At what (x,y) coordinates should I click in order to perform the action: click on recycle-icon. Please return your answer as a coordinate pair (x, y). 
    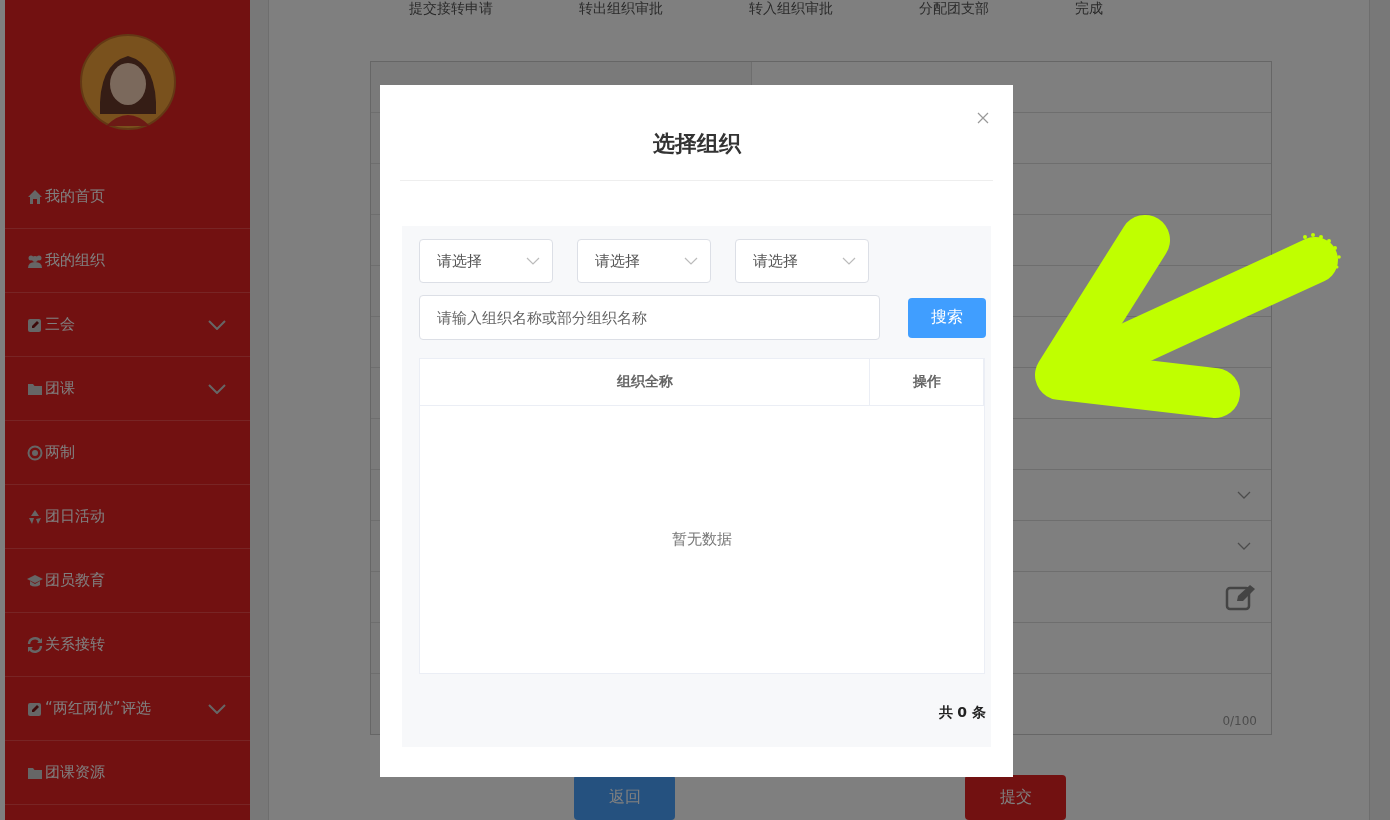
    Looking at the image, I should click on (35, 516).